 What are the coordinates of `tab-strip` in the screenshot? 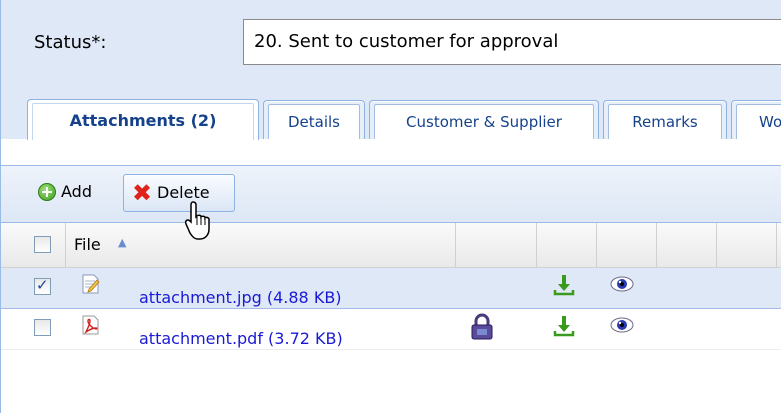 It's located at (391, 152).